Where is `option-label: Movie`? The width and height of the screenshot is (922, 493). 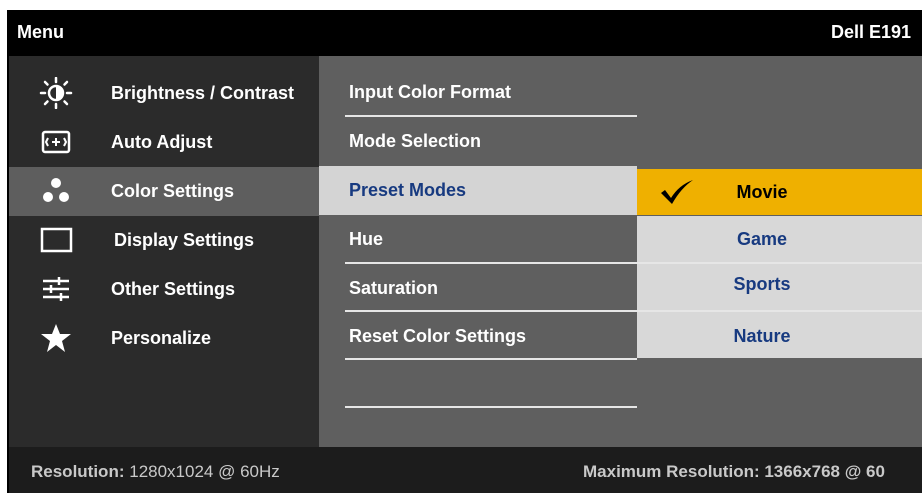
option-label: Movie is located at coordinates (762, 192).